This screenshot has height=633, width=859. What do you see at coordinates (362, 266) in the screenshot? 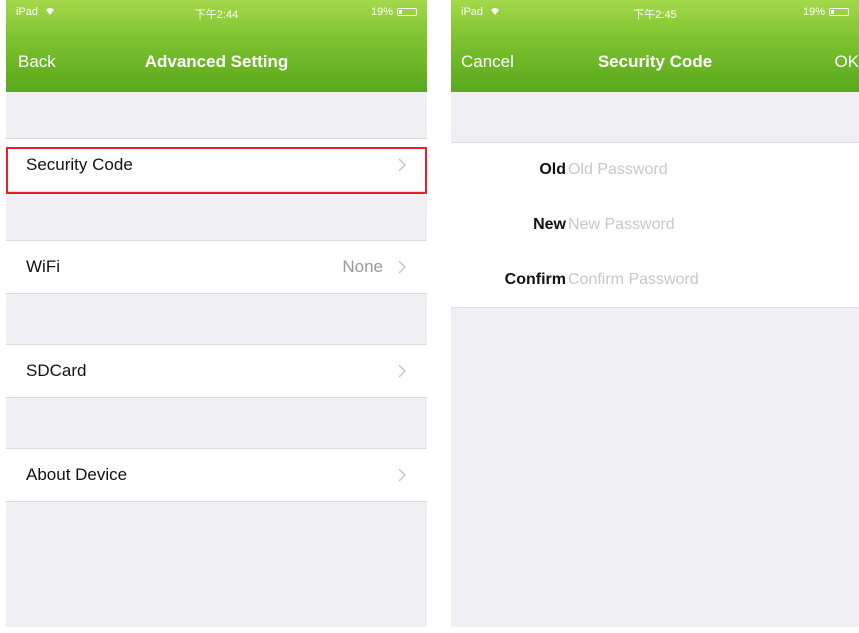
I see `row-value: None` at bounding box center [362, 266].